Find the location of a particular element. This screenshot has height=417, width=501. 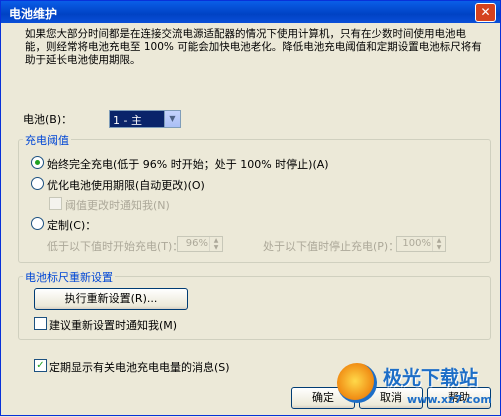

full-charge-radio is located at coordinates (37, 162).